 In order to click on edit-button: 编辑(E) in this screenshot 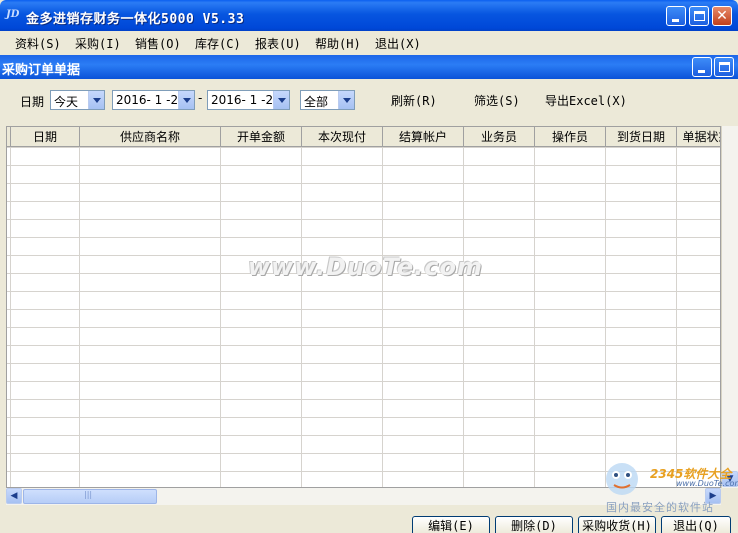, I will do `click(451, 524)`.